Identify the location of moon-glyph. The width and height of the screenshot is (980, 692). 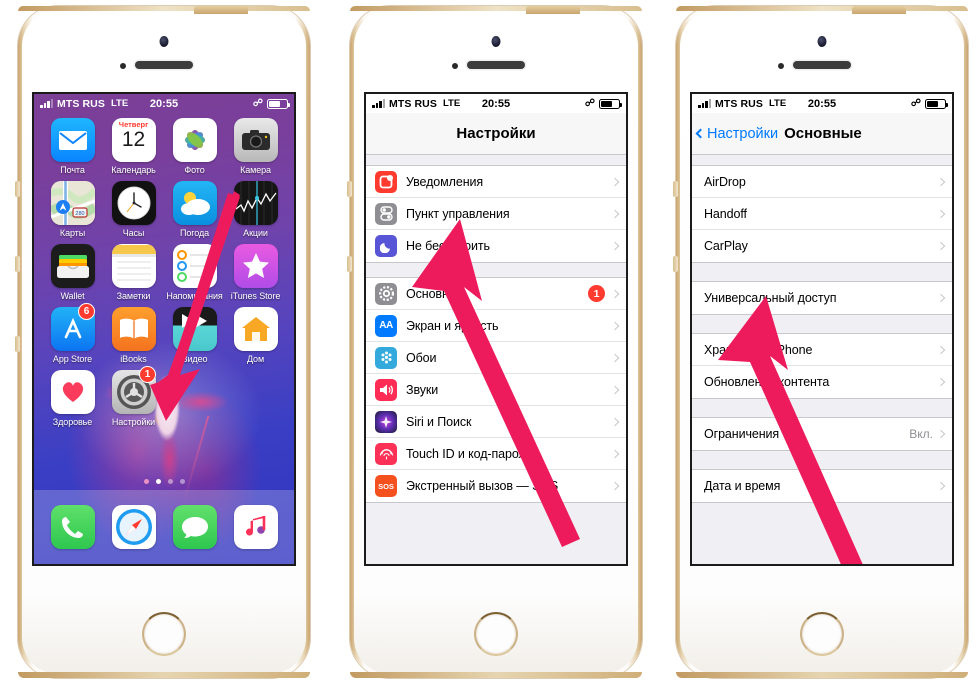
(384, 247).